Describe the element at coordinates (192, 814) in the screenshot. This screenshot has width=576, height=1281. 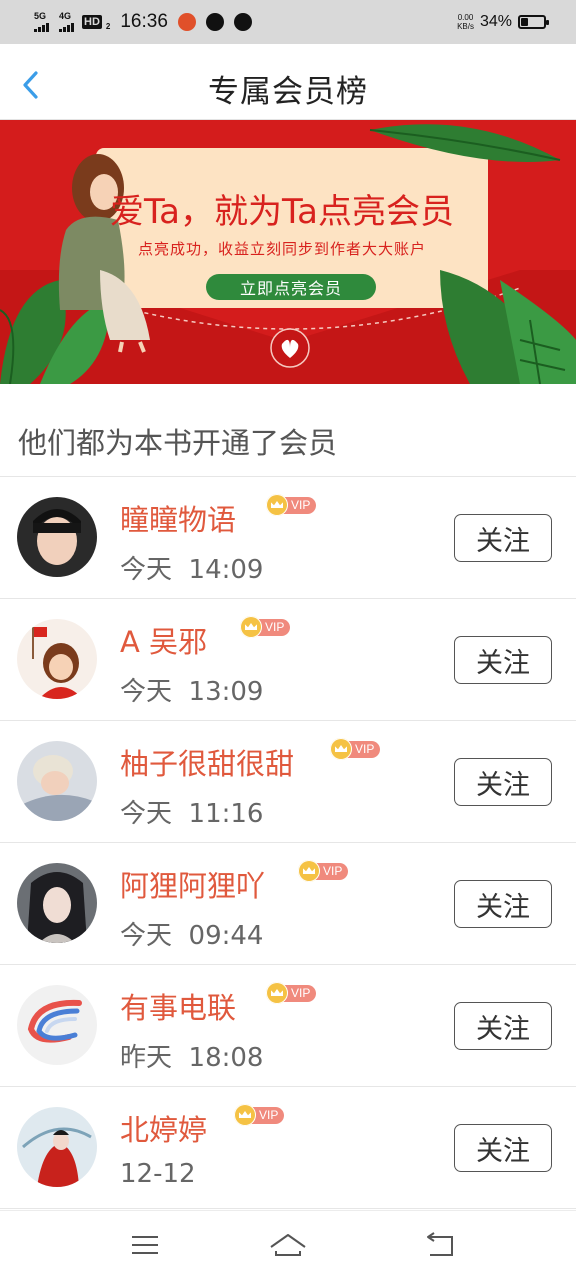
I see `join-time: 今天 11:16` at that location.